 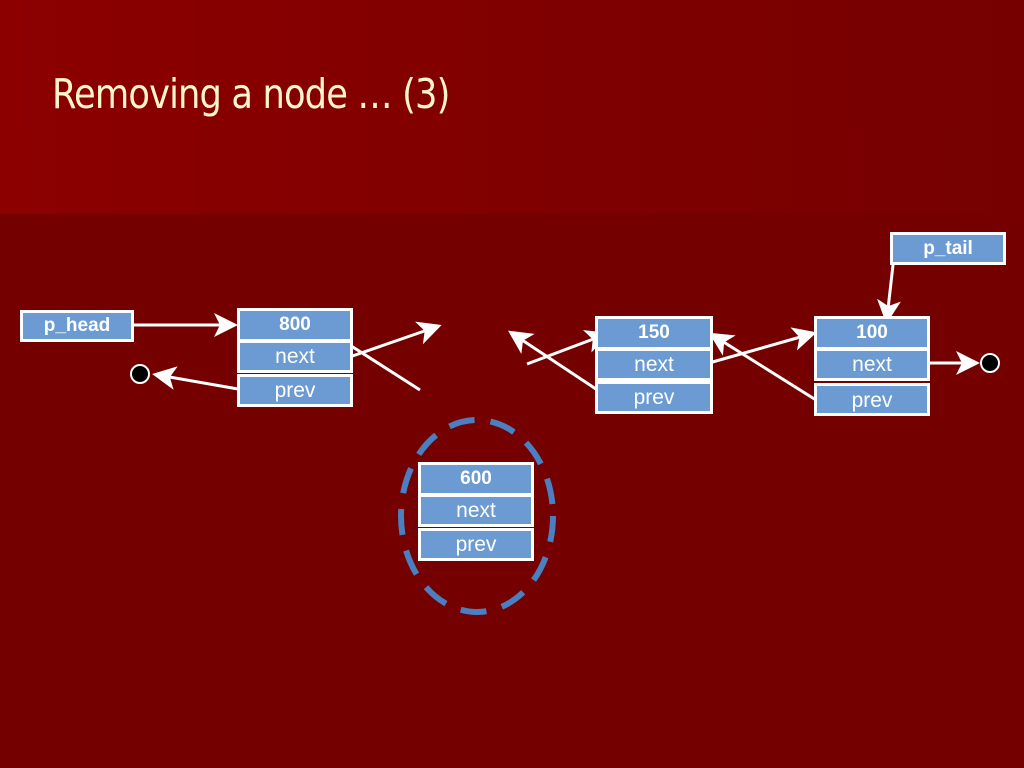 I want to click on p-head-pointer: p_head, so click(x=77, y=326).